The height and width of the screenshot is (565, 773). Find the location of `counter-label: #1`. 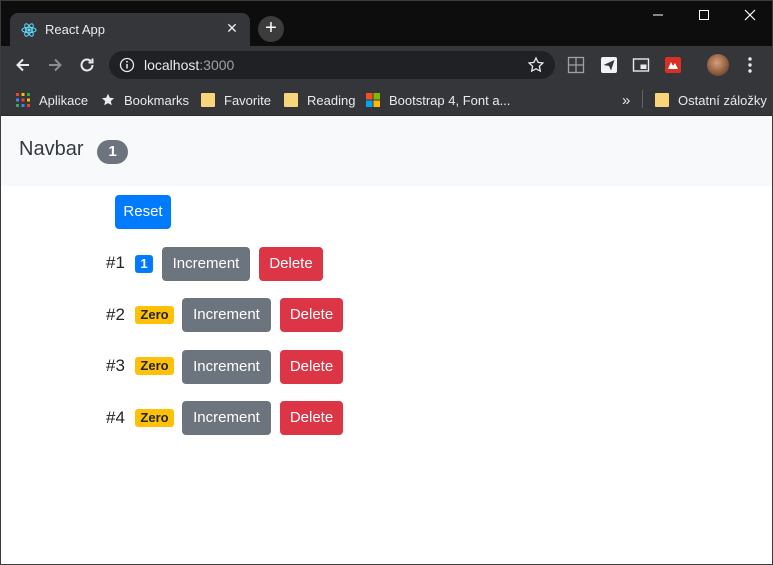

counter-label: #1 is located at coordinates (115, 262).